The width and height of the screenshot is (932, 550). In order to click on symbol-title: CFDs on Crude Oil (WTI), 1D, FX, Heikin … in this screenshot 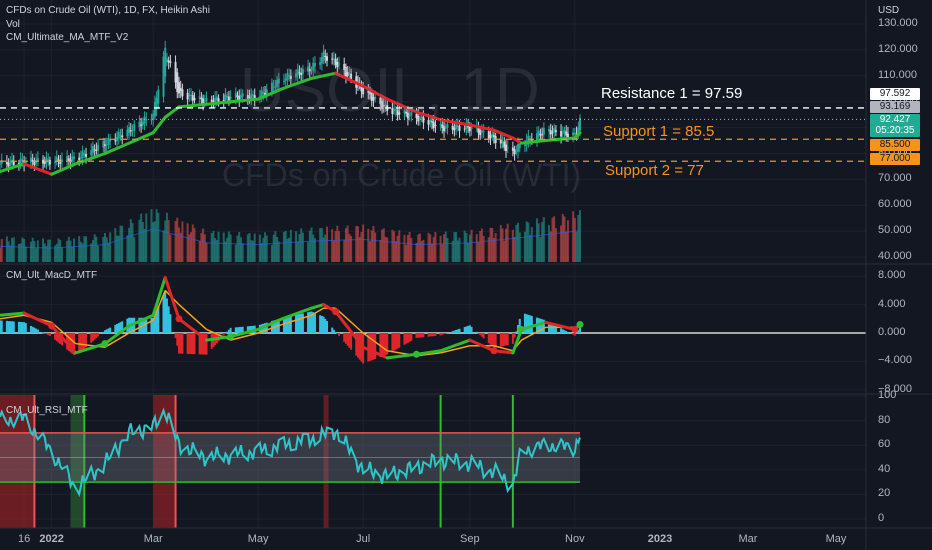, I will do `click(108, 11)`.